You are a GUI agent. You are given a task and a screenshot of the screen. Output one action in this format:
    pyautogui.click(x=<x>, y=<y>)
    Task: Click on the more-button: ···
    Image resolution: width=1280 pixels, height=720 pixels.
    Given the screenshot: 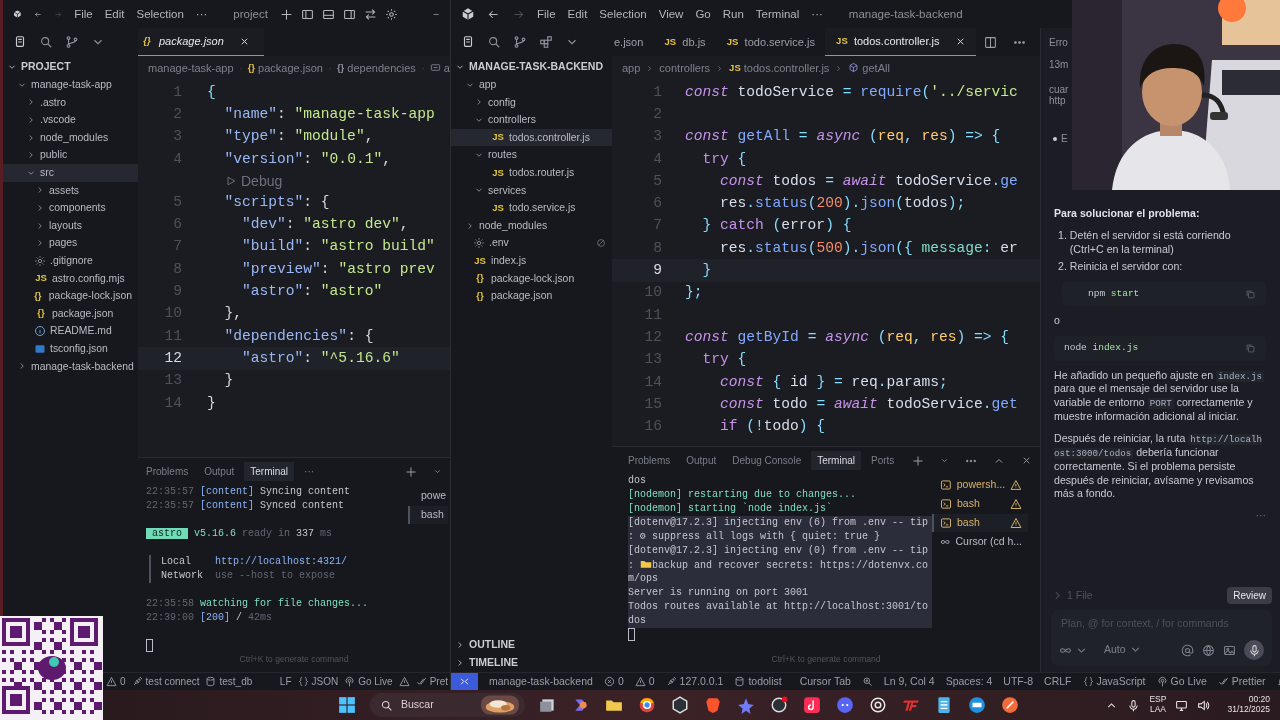 What is the action you would take?
    pyautogui.click(x=1160, y=516)
    